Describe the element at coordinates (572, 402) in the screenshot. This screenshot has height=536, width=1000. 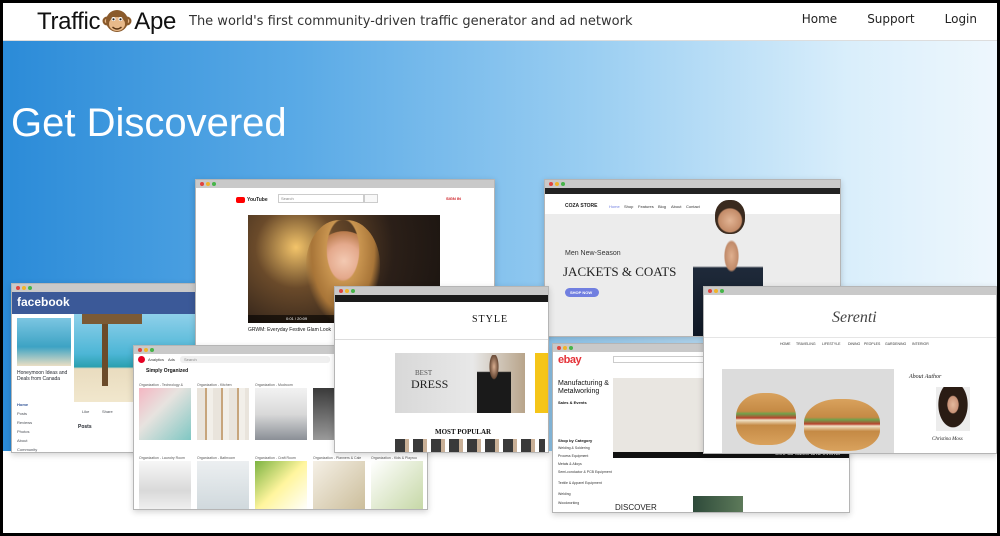
I see `ebay-sales-events: Sales & Events` at that location.